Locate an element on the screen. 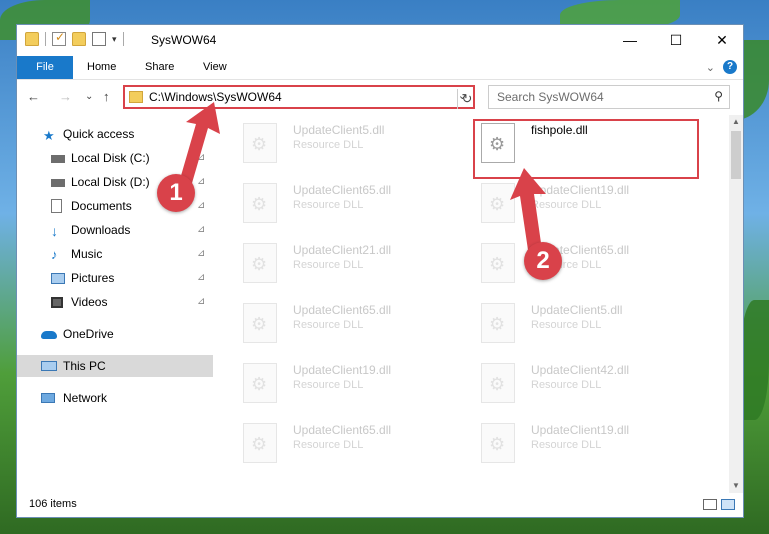  nav-item-label: Documents is located at coordinates (101, 206).